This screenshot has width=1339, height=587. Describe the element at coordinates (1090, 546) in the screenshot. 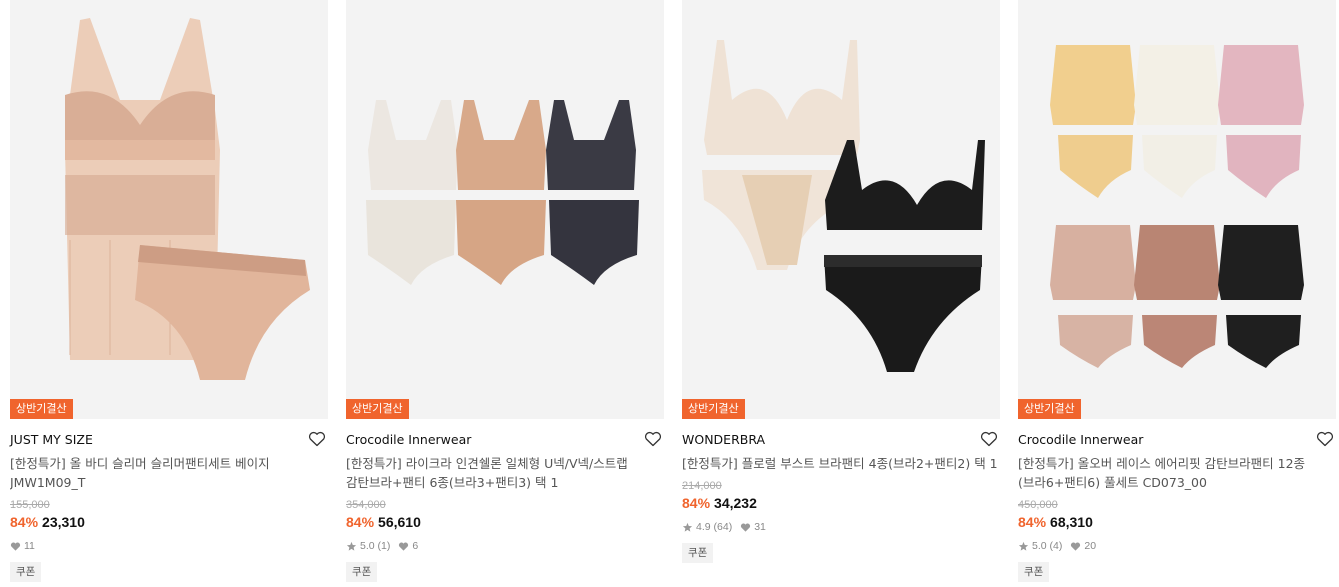

I see `likes-count: 20` at that location.